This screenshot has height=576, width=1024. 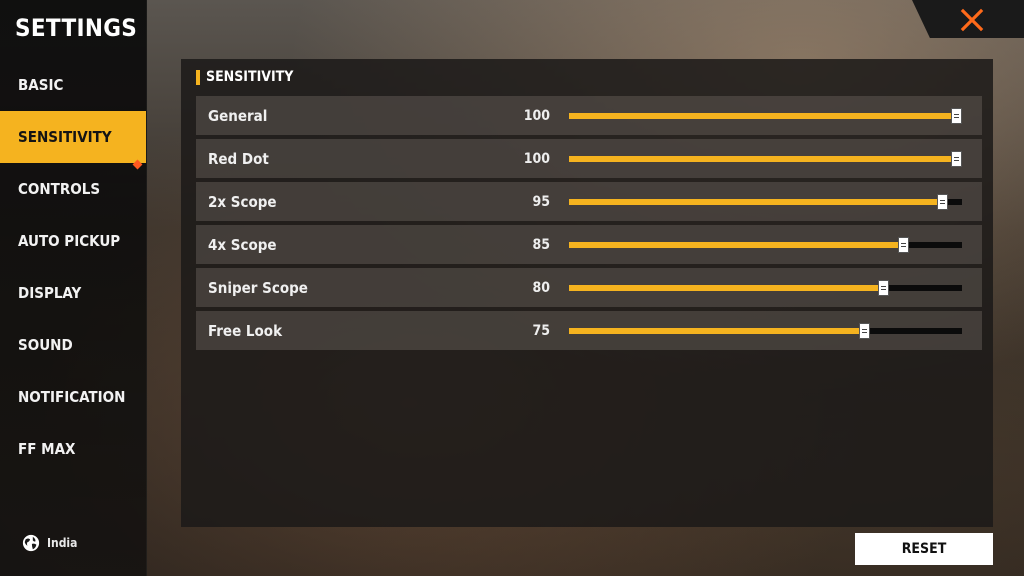 What do you see at coordinates (541, 330) in the screenshot?
I see `slider-value: 75` at bounding box center [541, 330].